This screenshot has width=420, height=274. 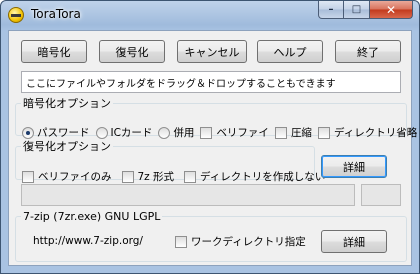 I want to click on omit-directory-label: ディレクトリ省略, so click(x=375, y=133).